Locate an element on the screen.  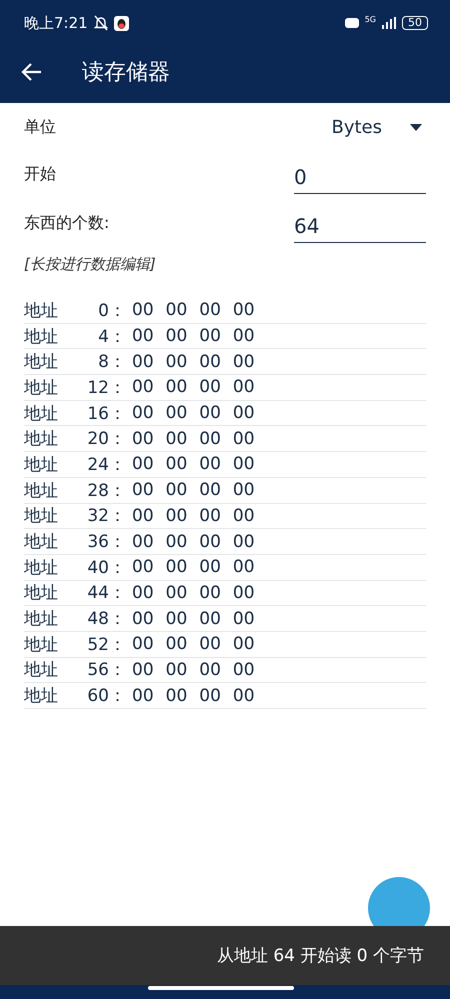
memory-row: 地址 48： 00 00 00 00 is located at coordinates (225, 619).